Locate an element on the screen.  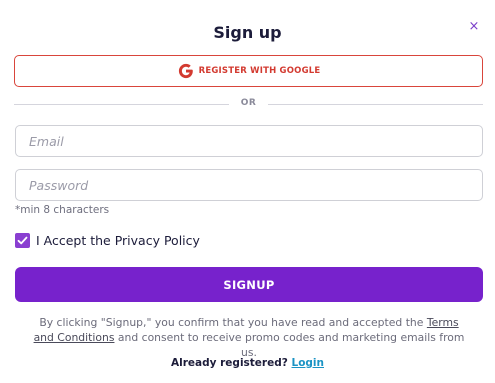
signup-button-label: SIGNUP is located at coordinates (249, 284).